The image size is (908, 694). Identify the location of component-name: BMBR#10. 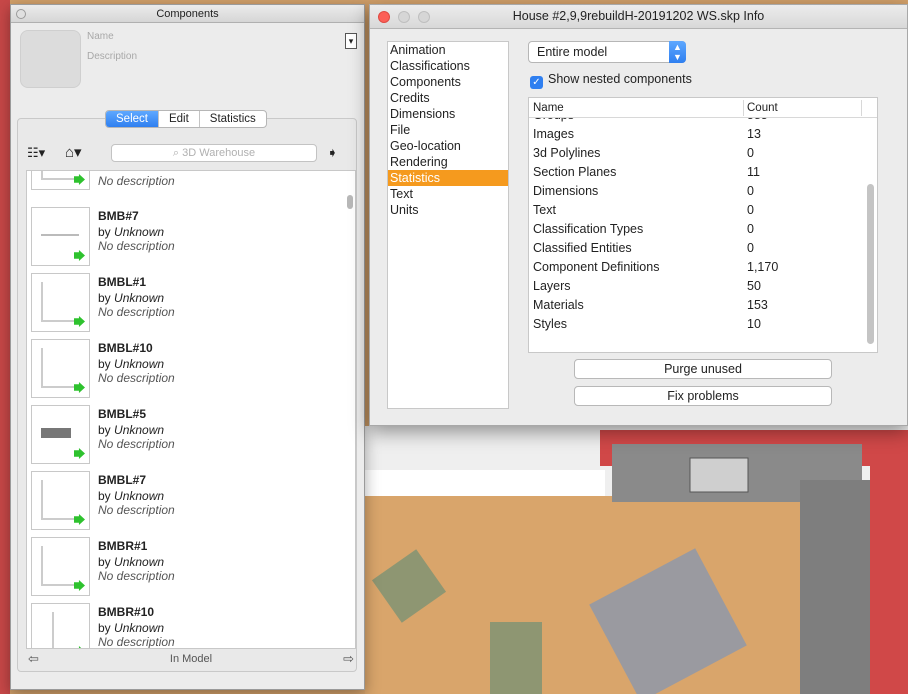
(126, 612).